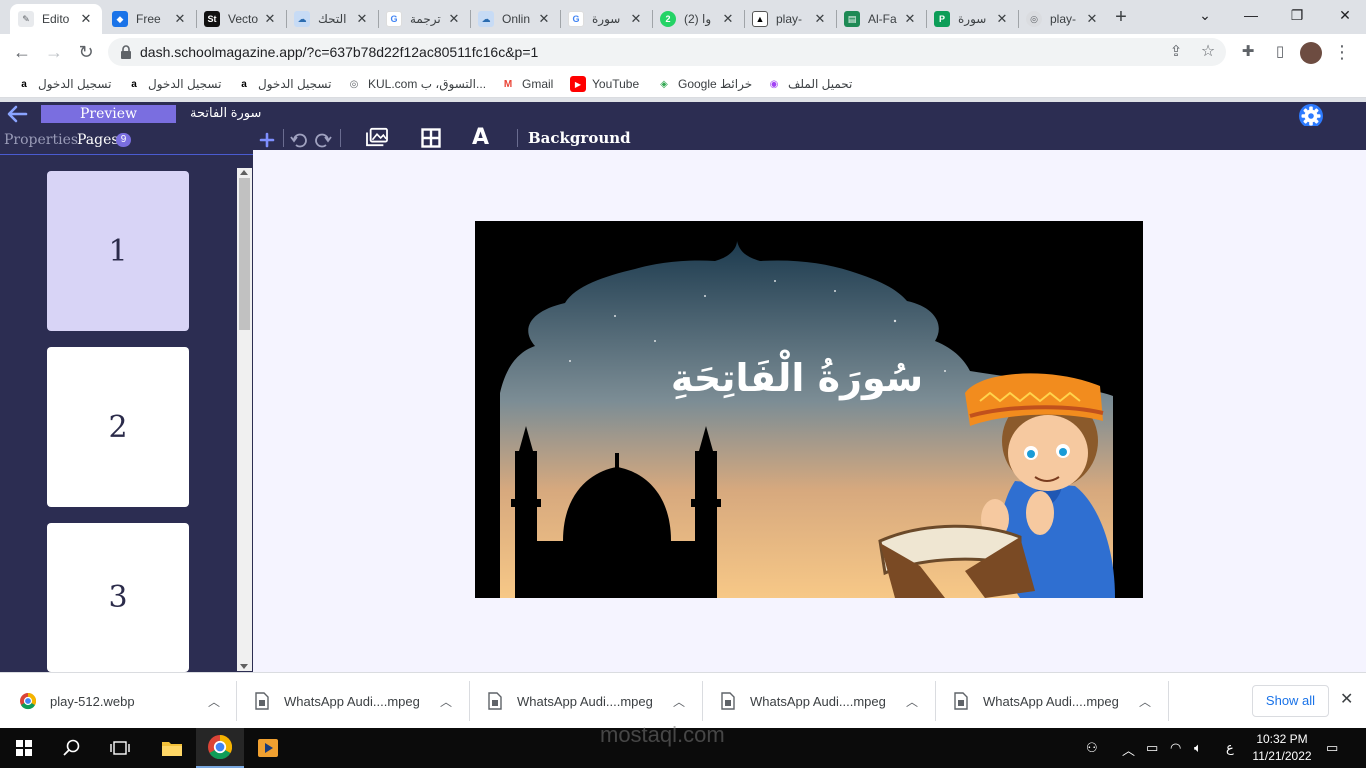  What do you see at coordinates (118, 251) in the screenshot?
I see `page-thumbnail-1: 1` at bounding box center [118, 251].